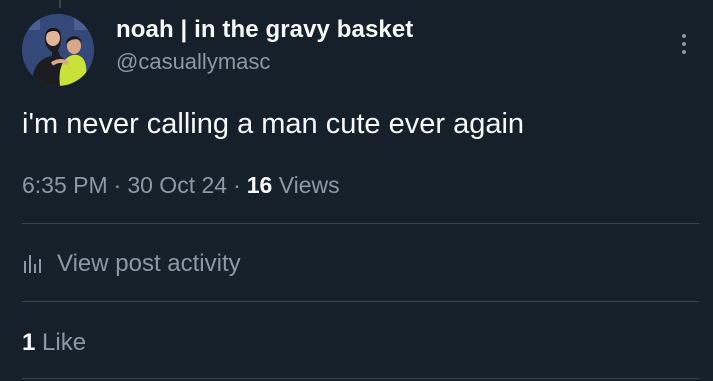 Image resolution: width=713 pixels, height=381 pixels. What do you see at coordinates (309, 185) in the screenshot?
I see `views-label: Views` at bounding box center [309, 185].